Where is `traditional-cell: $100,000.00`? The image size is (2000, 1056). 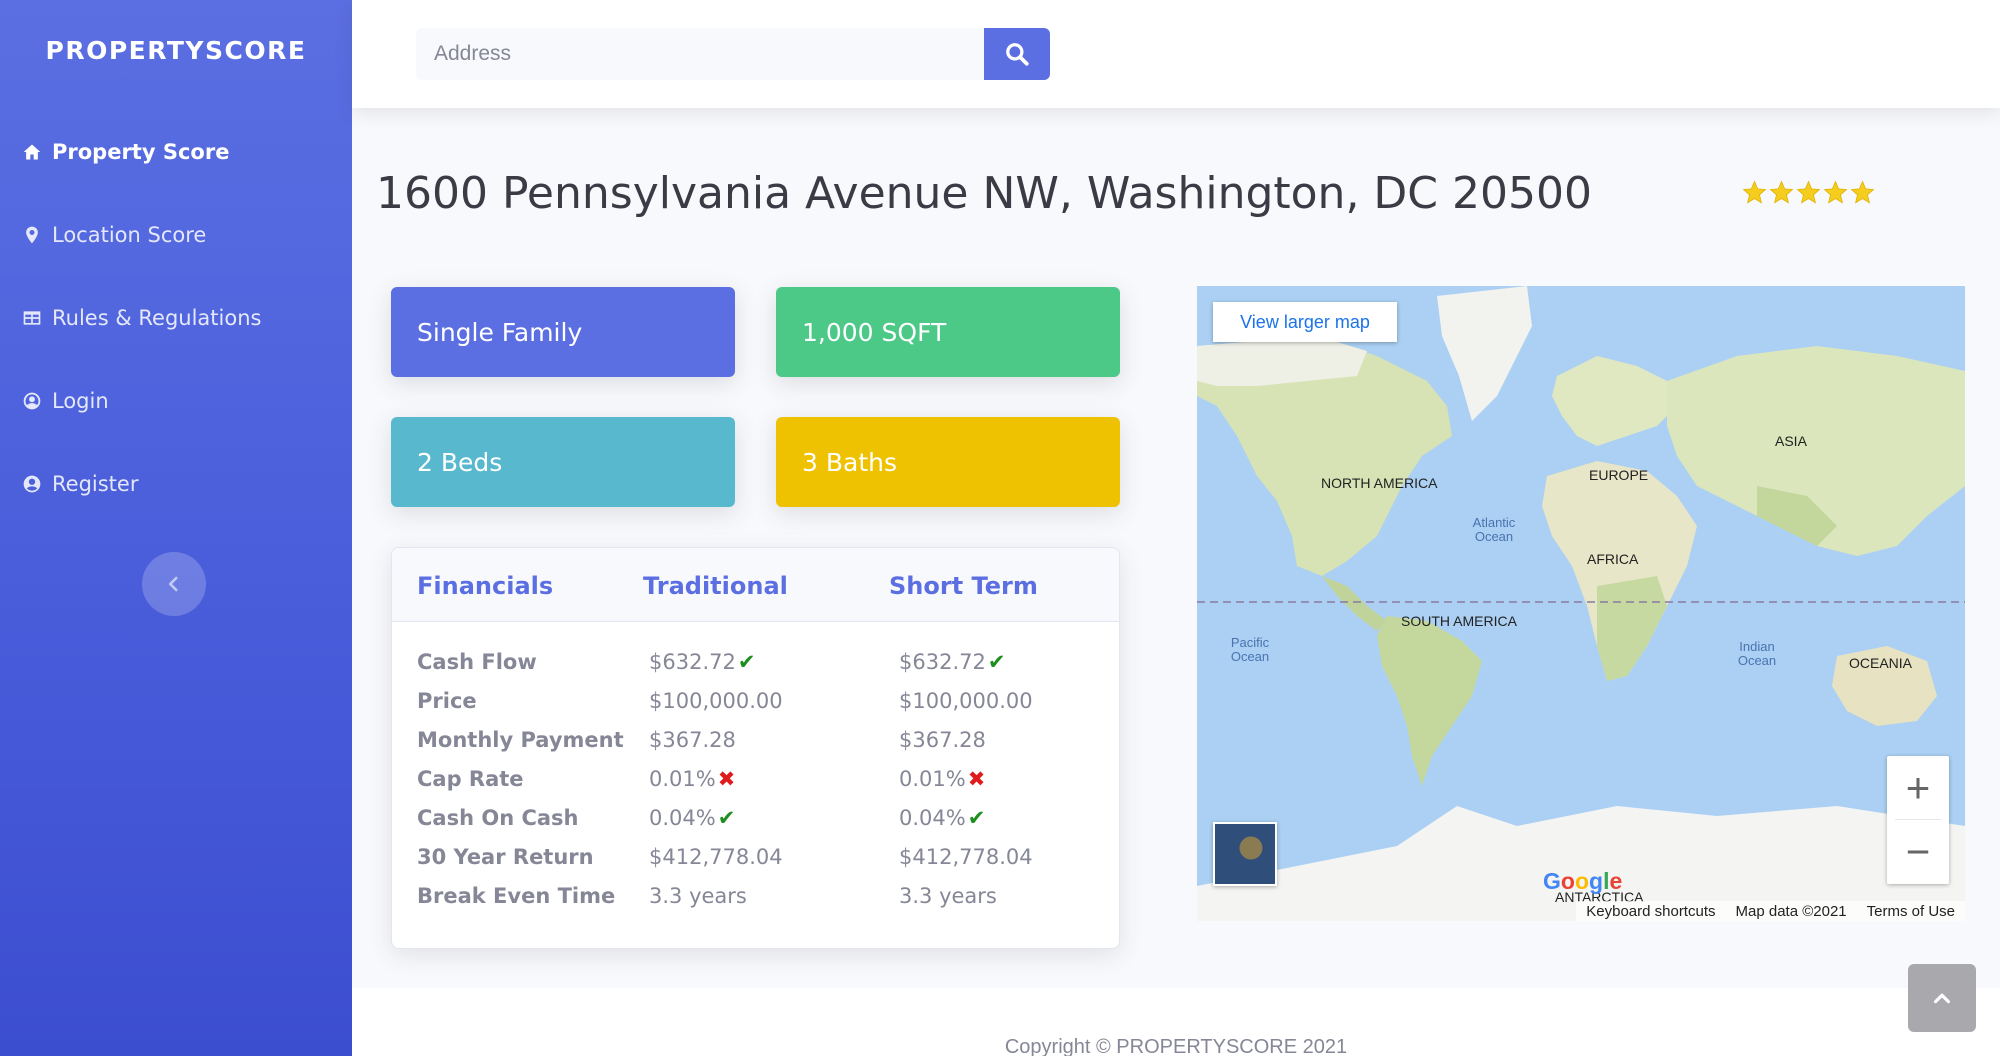 traditional-cell: $100,000.00 is located at coordinates (716, 701).